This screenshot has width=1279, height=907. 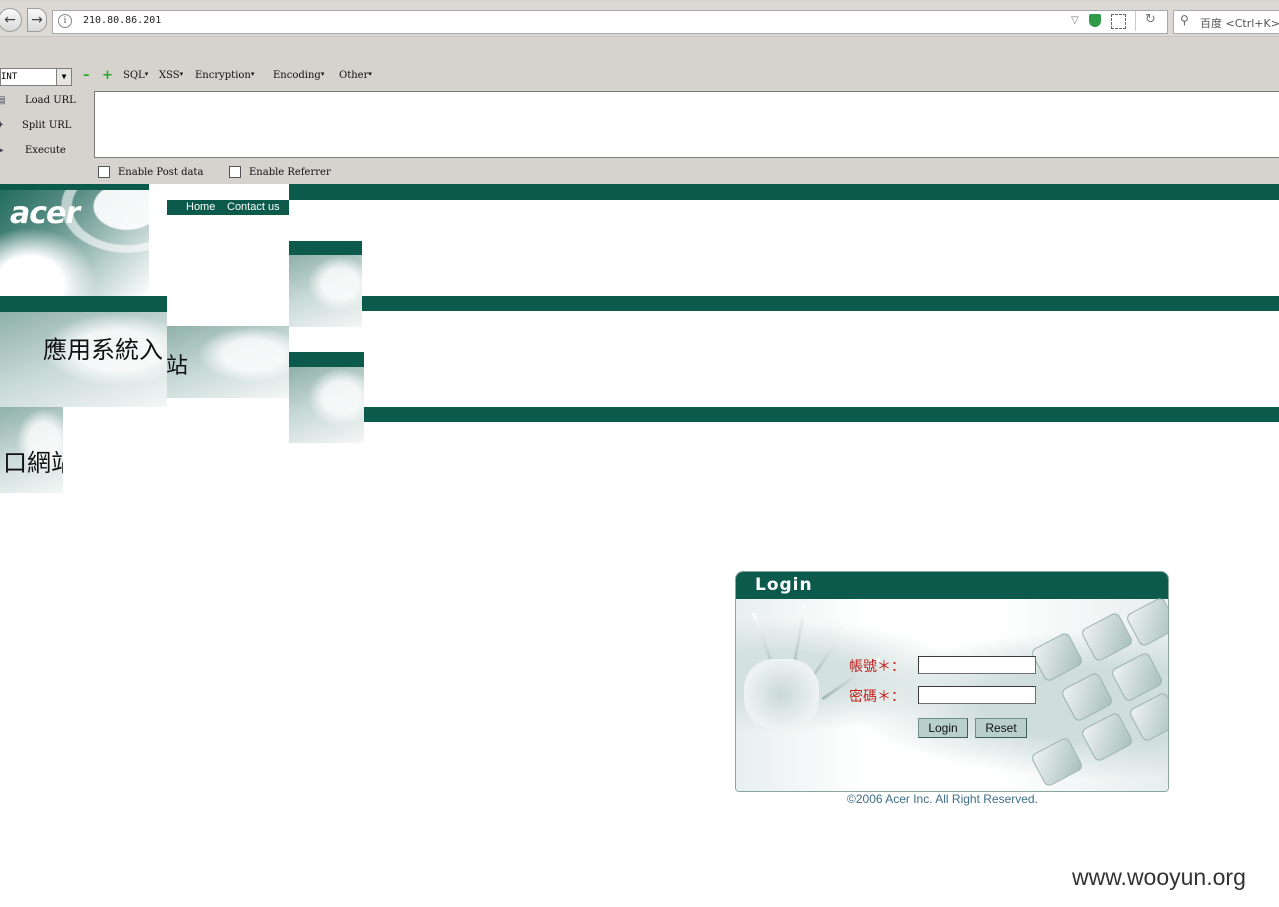 What do you see at coordinates (150, 172) in the screenshot?
I see `enable-post-data-checkbox: Enable Post data` at bounding box center [150, 172].